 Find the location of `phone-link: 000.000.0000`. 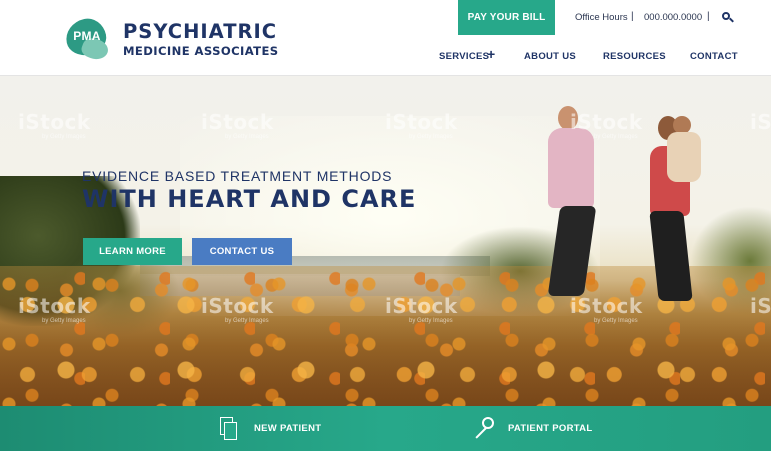

phone-link: 000.000.0000 is located at coordinates (673, 17).